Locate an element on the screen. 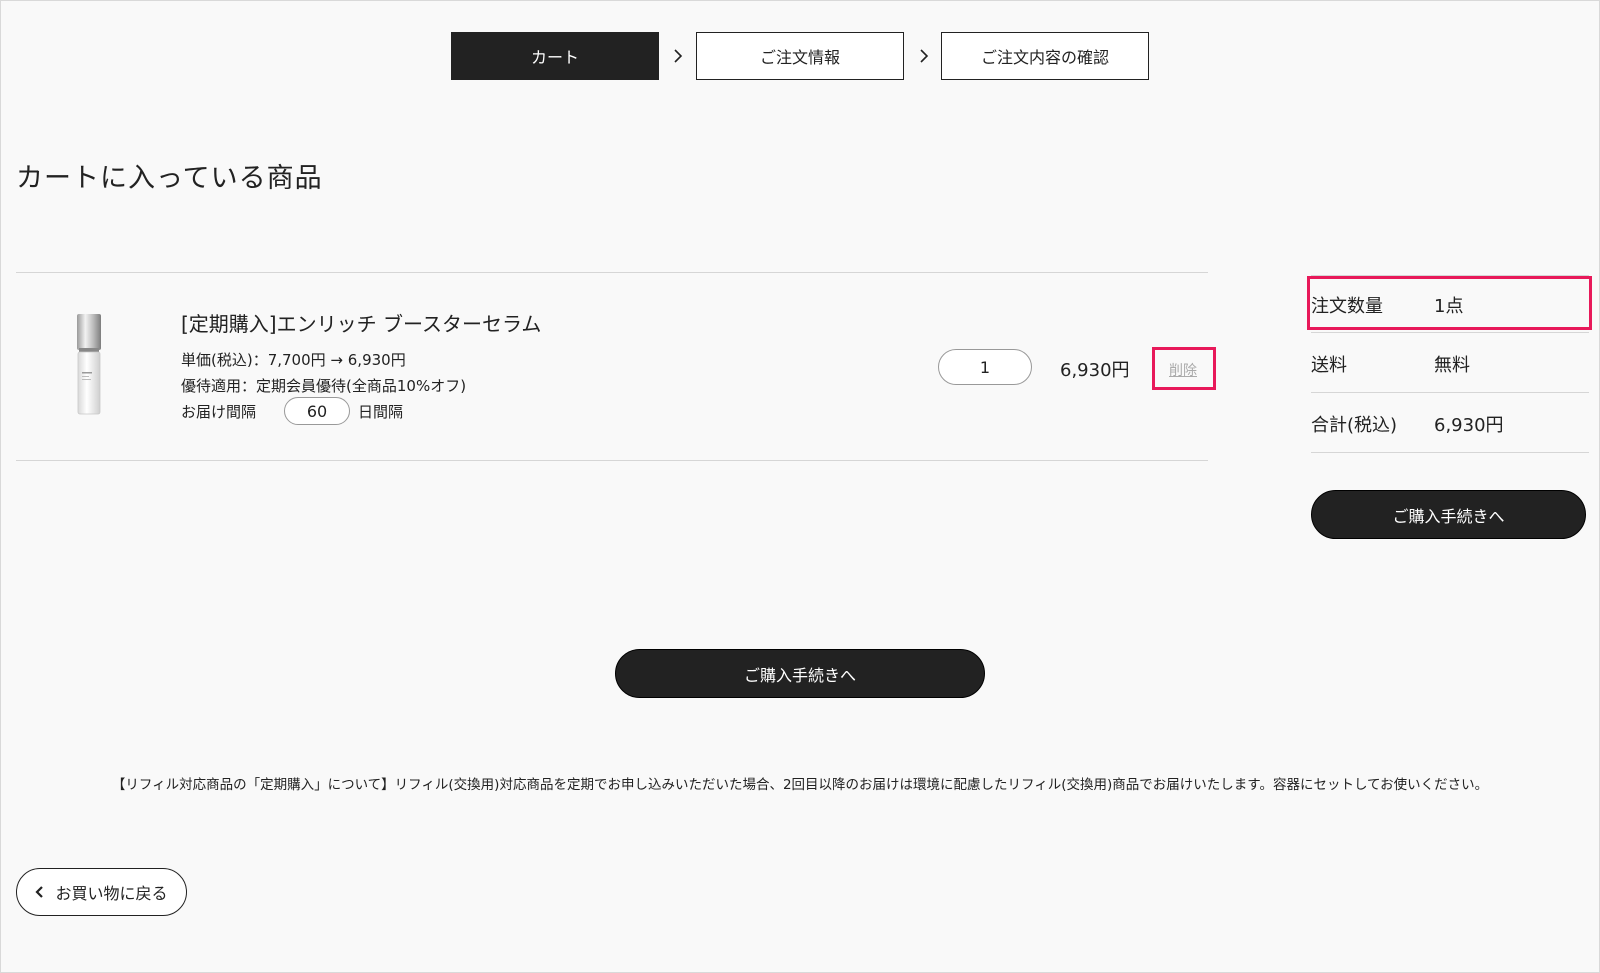 The height and width of the screenshot is (973, 1600). shipping-value: 無料 is located at coordinates (1452, 365).